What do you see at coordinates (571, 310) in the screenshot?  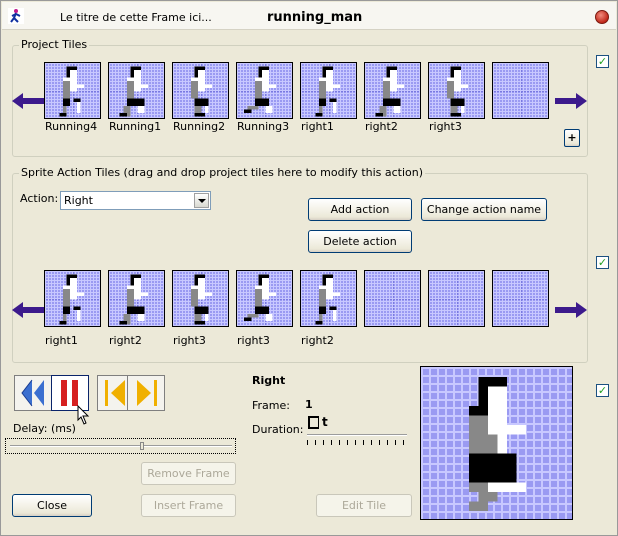 I see `action-scroll-right-arrow-icon` at bounding box center [571, 310].